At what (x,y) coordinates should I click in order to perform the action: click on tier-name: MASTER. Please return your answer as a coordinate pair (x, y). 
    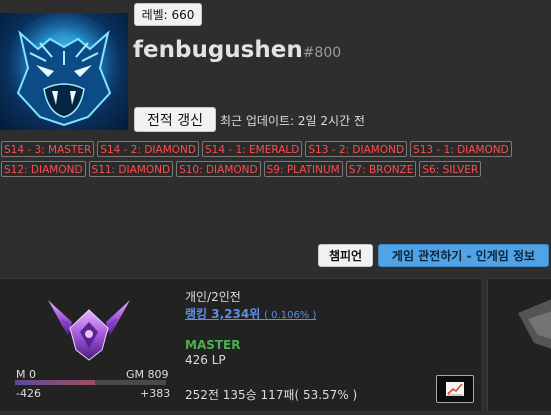
    Looking at the image, I should click on (213, 345).